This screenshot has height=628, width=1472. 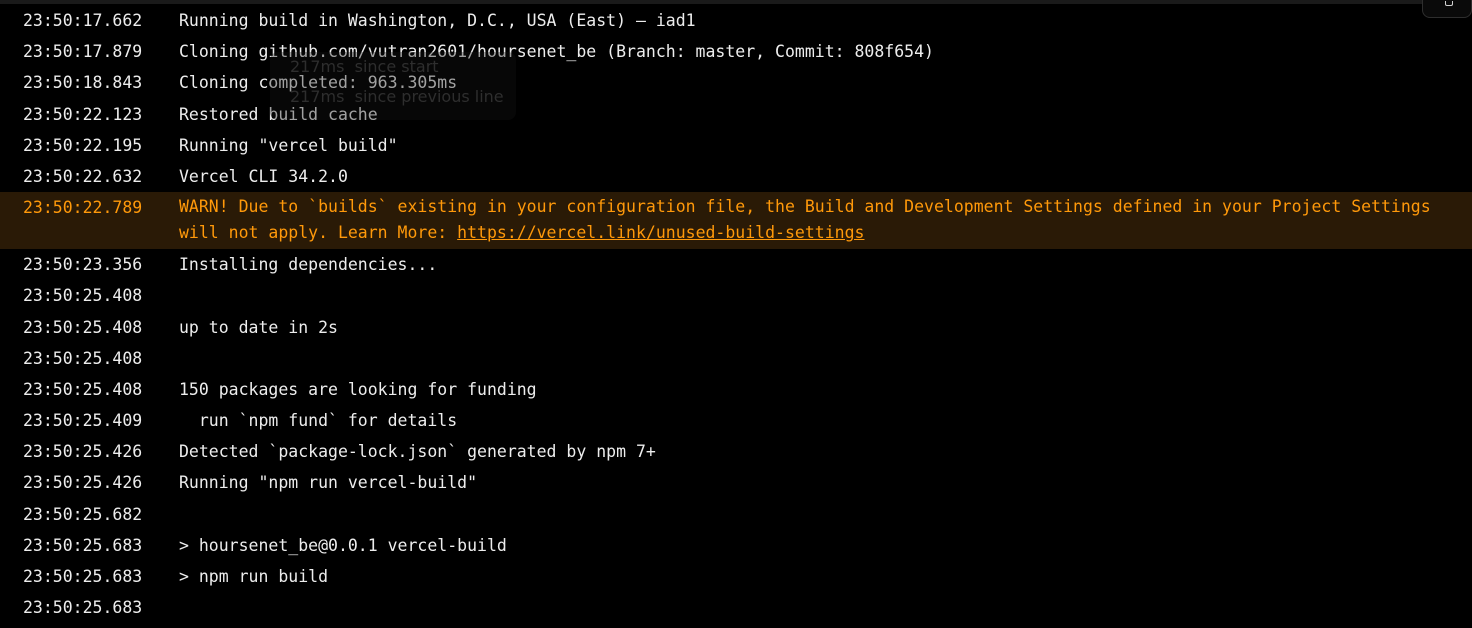 What do you see at coordinates (89, 51) in the screenshot?
I see `log-timestamp: 23:50:17.879` at bounding box center [89, 51].